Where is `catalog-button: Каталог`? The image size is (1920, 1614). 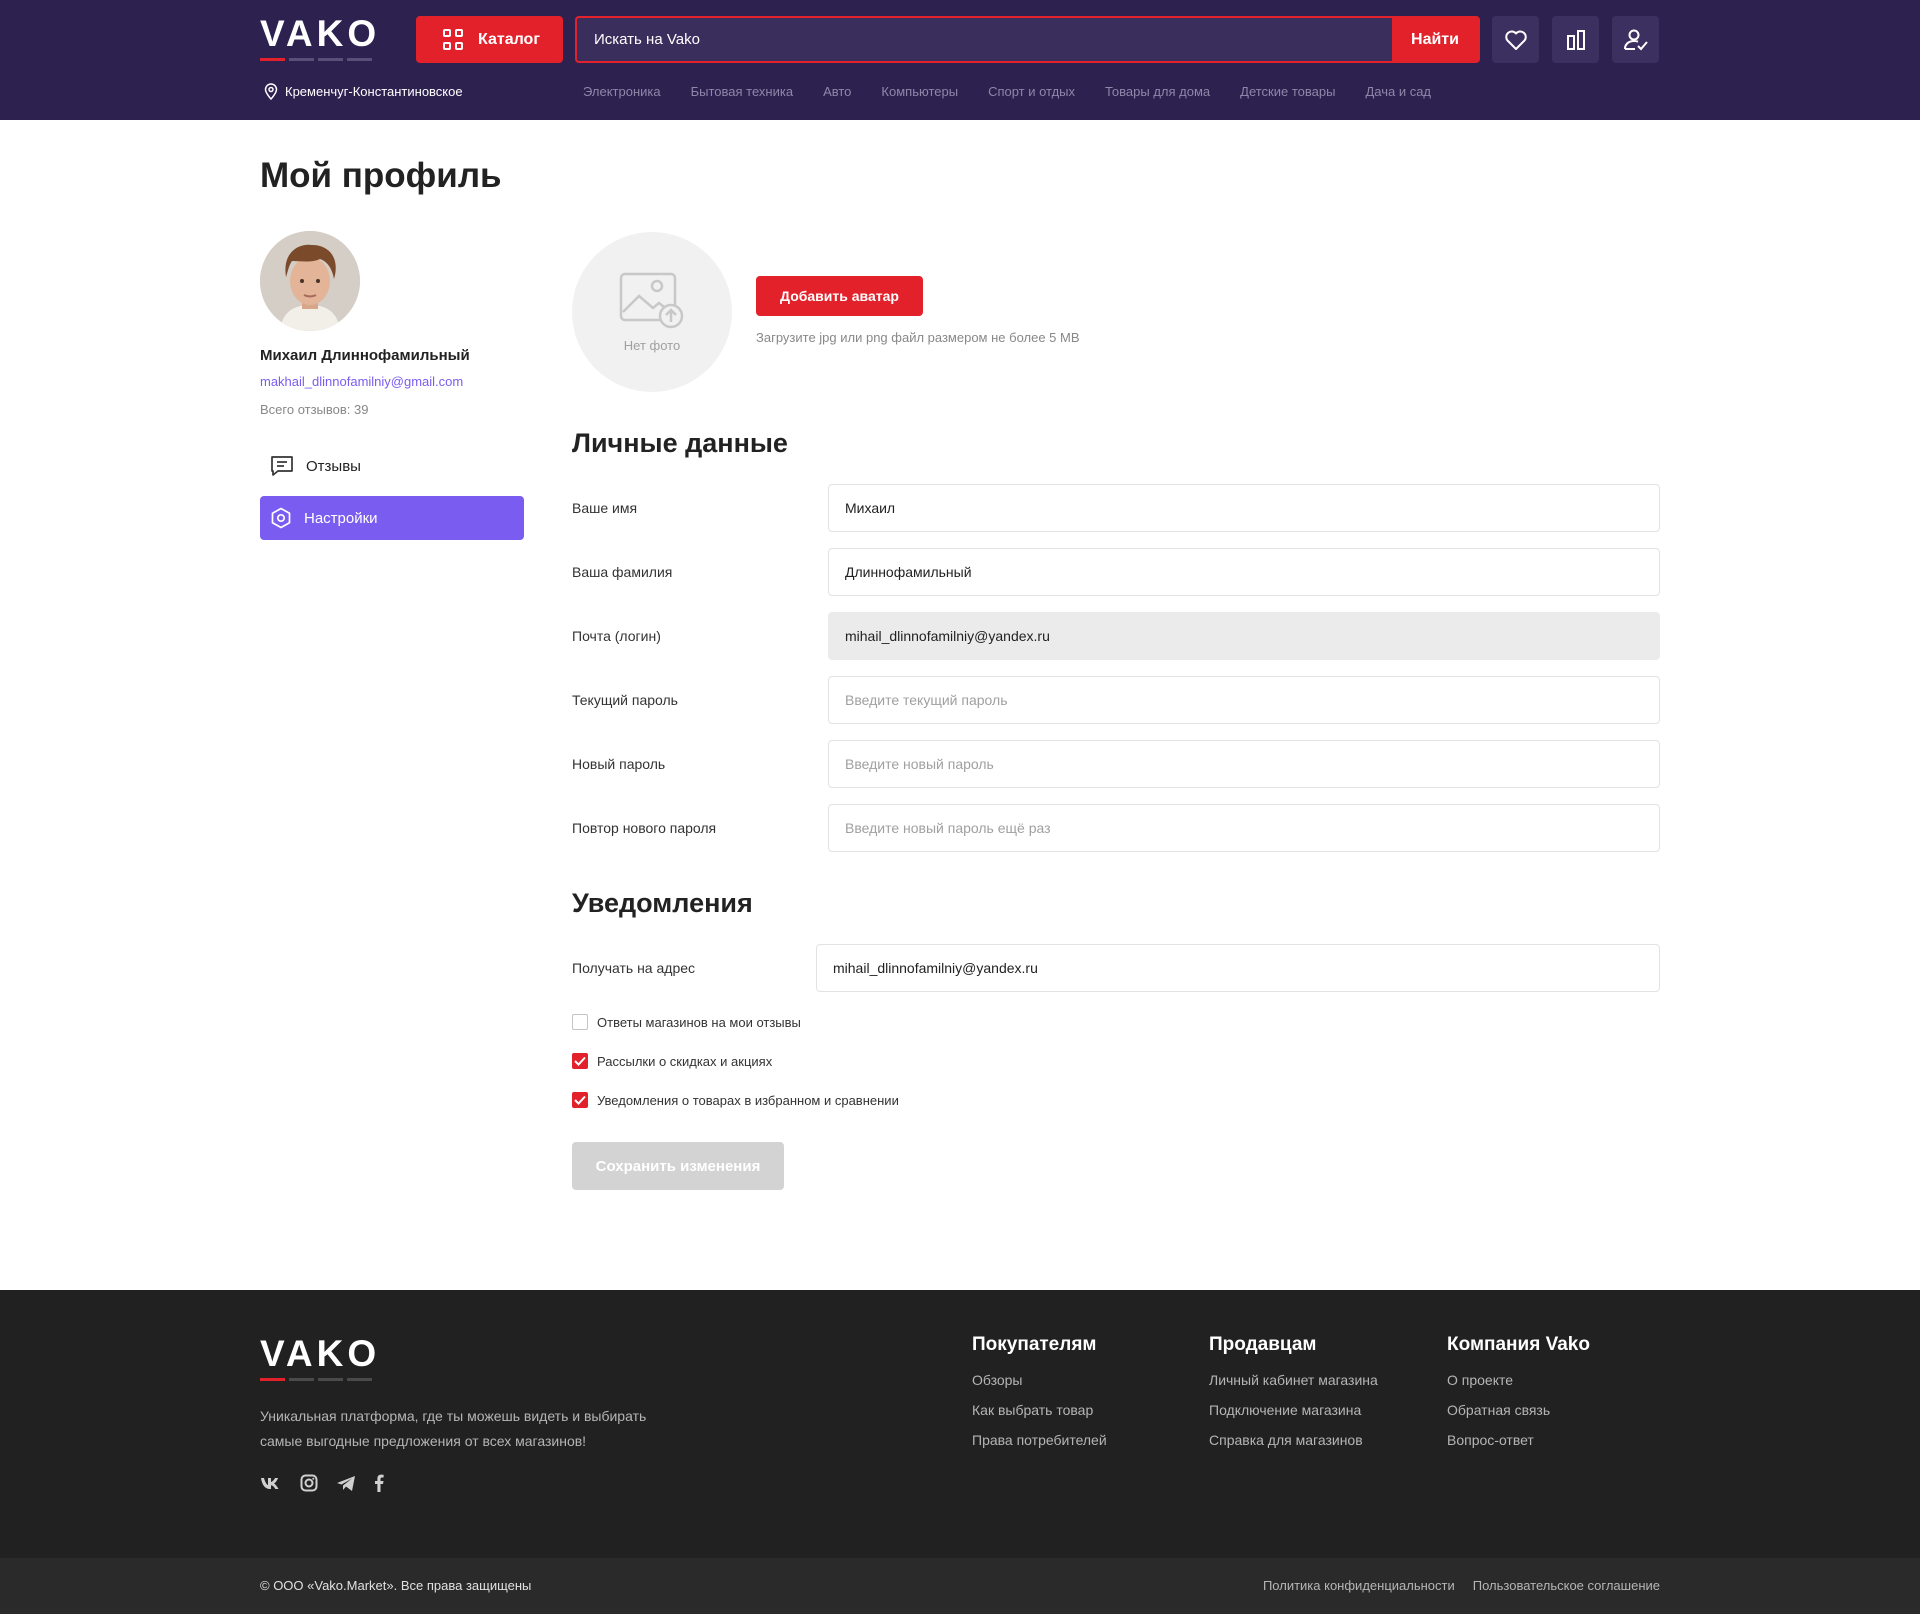
catalog-button: Каталог is located at coordinates (489, 39).